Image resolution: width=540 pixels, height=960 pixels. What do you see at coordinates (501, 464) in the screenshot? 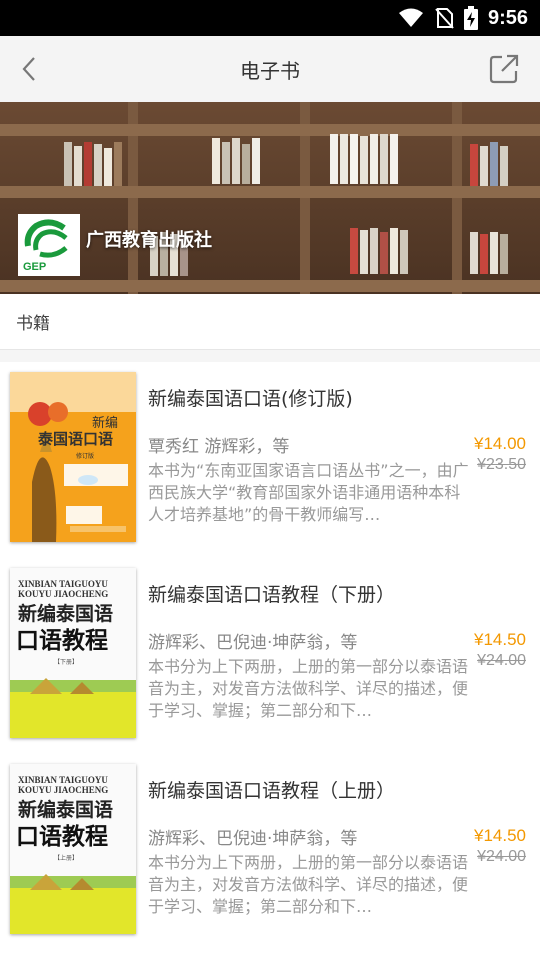
I see `book-original-price: ¥23.50` at bounding box center [501, 464].